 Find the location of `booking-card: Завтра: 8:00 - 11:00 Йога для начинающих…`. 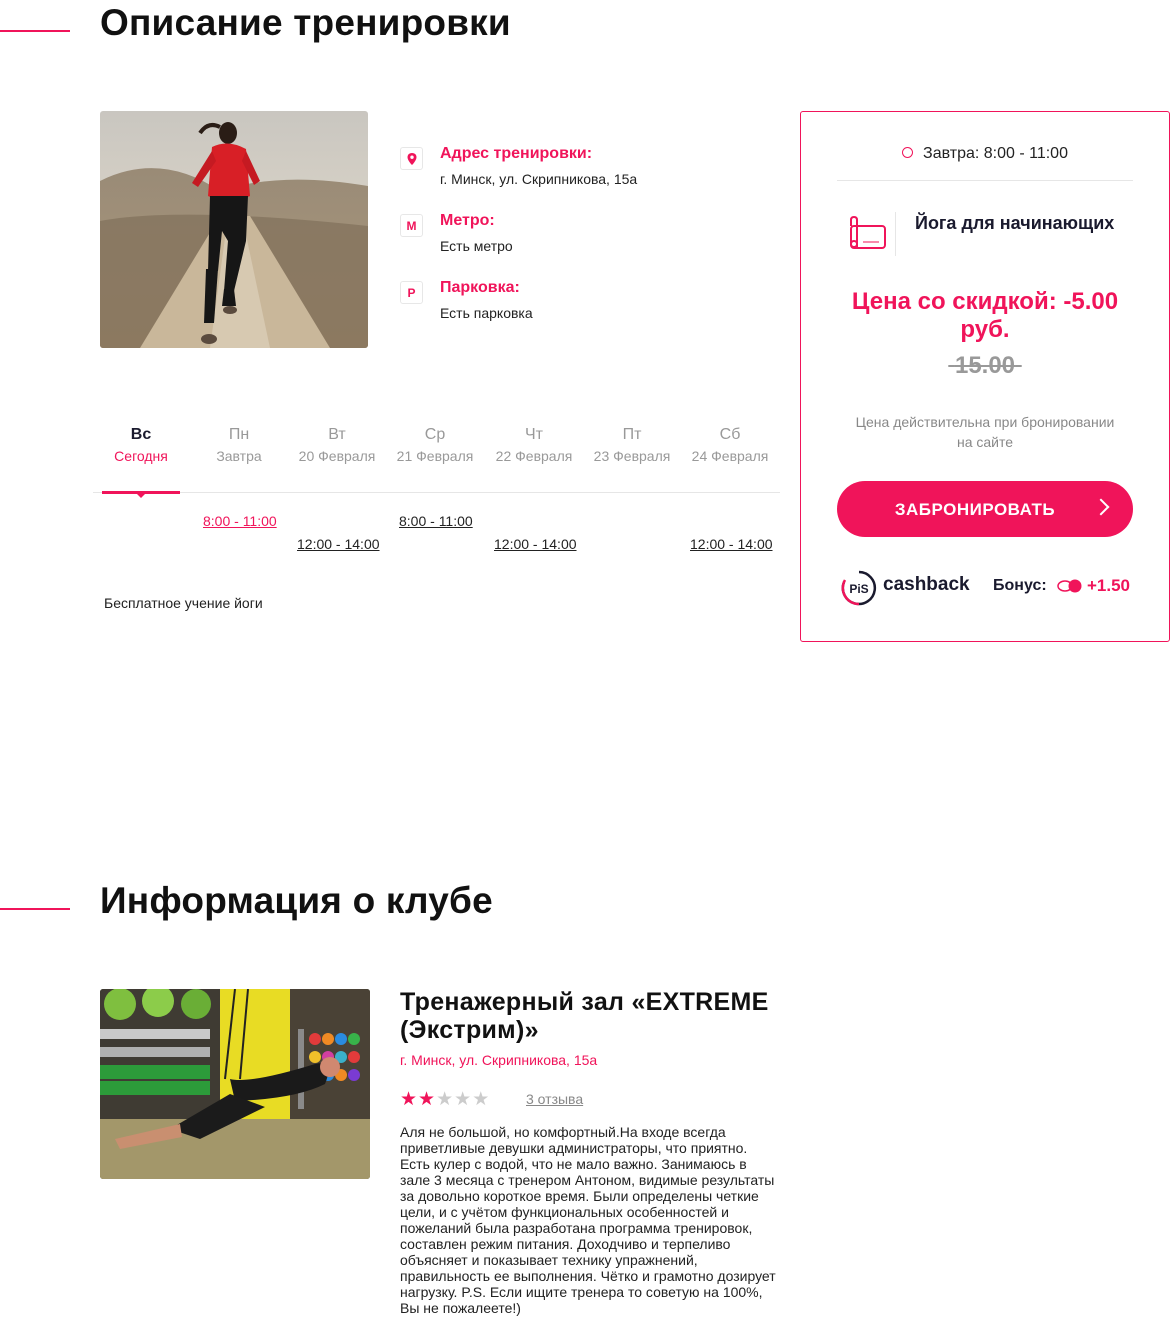

booking-card: Завтра: 8:00 - 11:00 Йога для начинающих… is located at coordinates (985, 376).